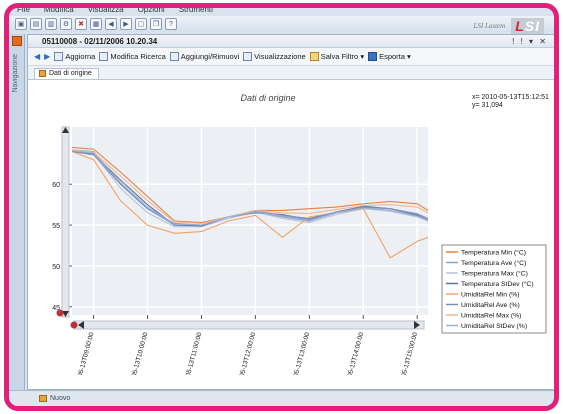 Image resolution: width=563 pixels, height=414 pixels. I want to click on add-remove-button: Aggiungi/Rimuovi, so click(204, 56).